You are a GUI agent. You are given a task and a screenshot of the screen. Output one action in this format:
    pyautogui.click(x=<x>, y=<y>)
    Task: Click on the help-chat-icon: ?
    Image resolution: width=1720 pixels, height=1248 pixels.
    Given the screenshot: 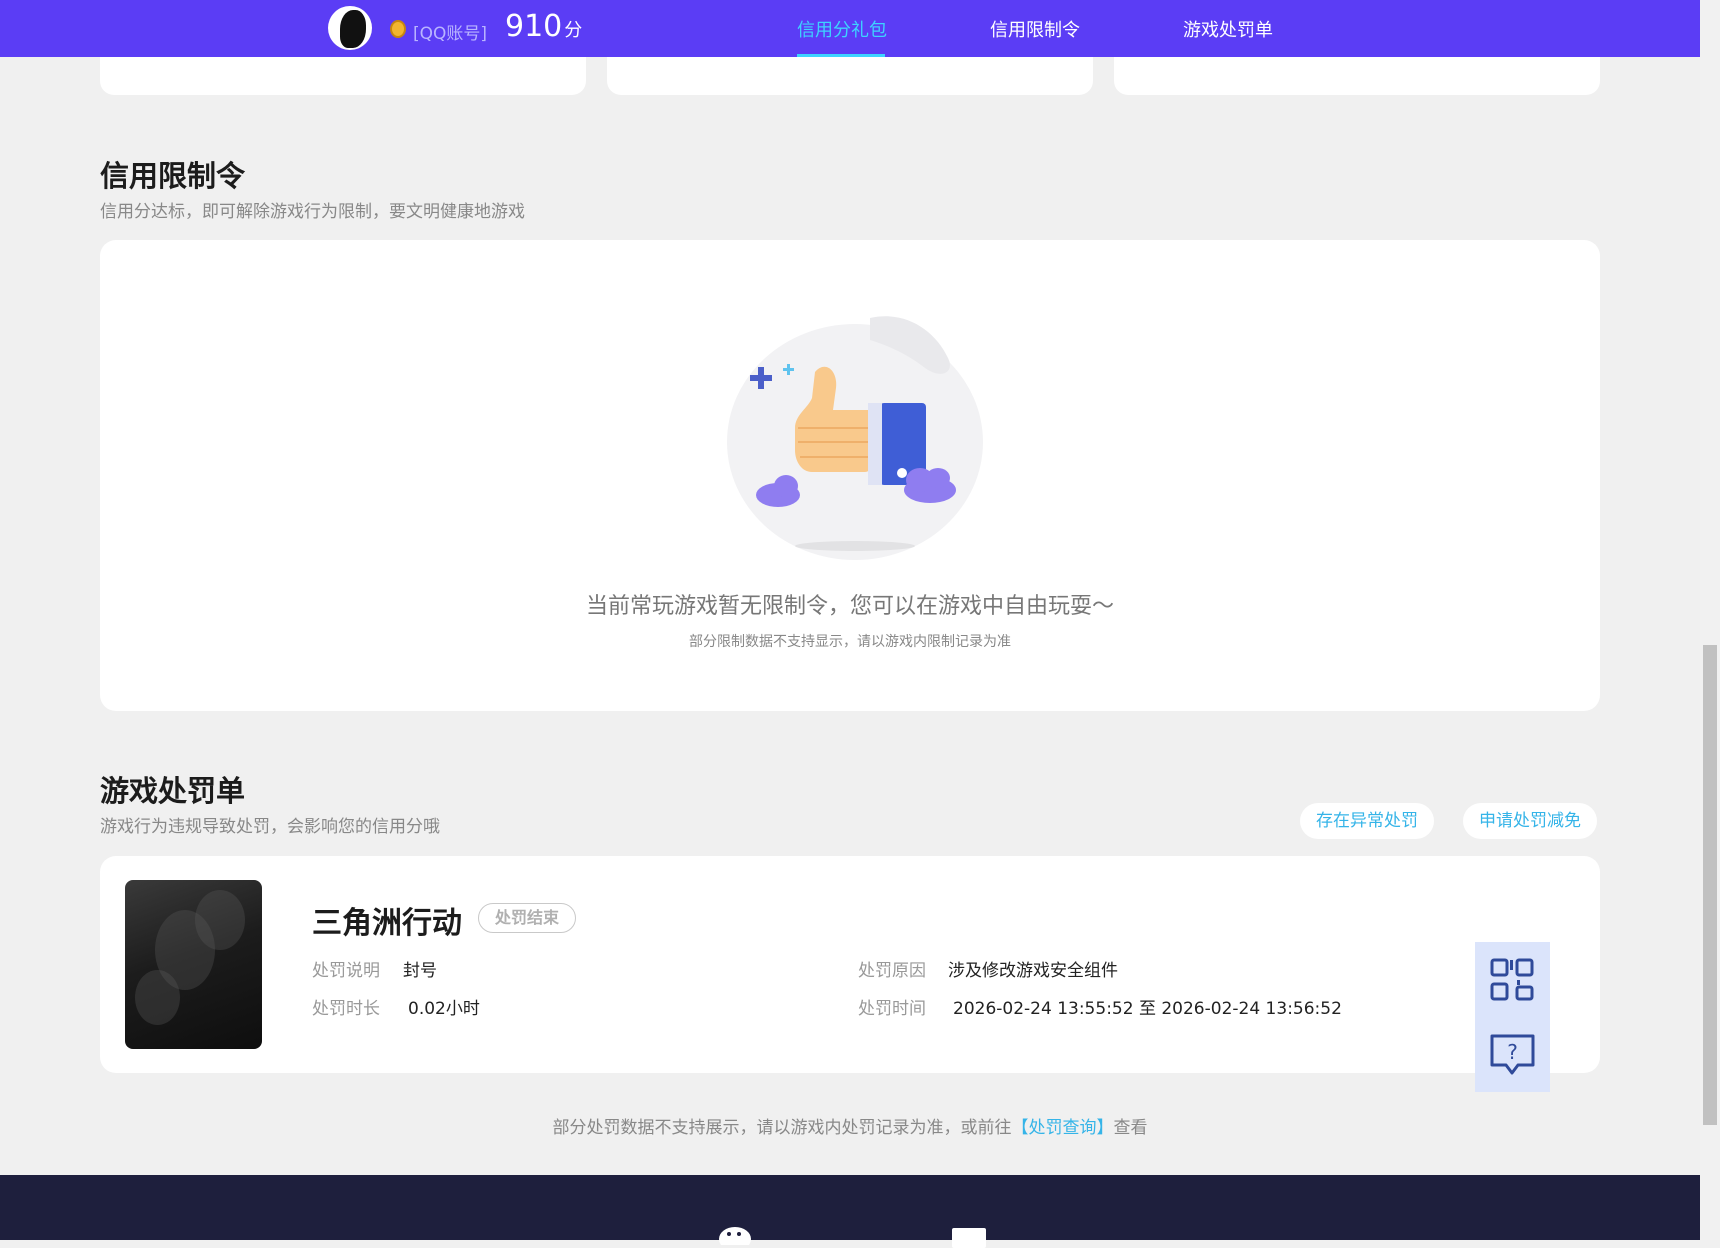 What is the action you would take?
    pyautogui.click(x=1512, y=1054)
    